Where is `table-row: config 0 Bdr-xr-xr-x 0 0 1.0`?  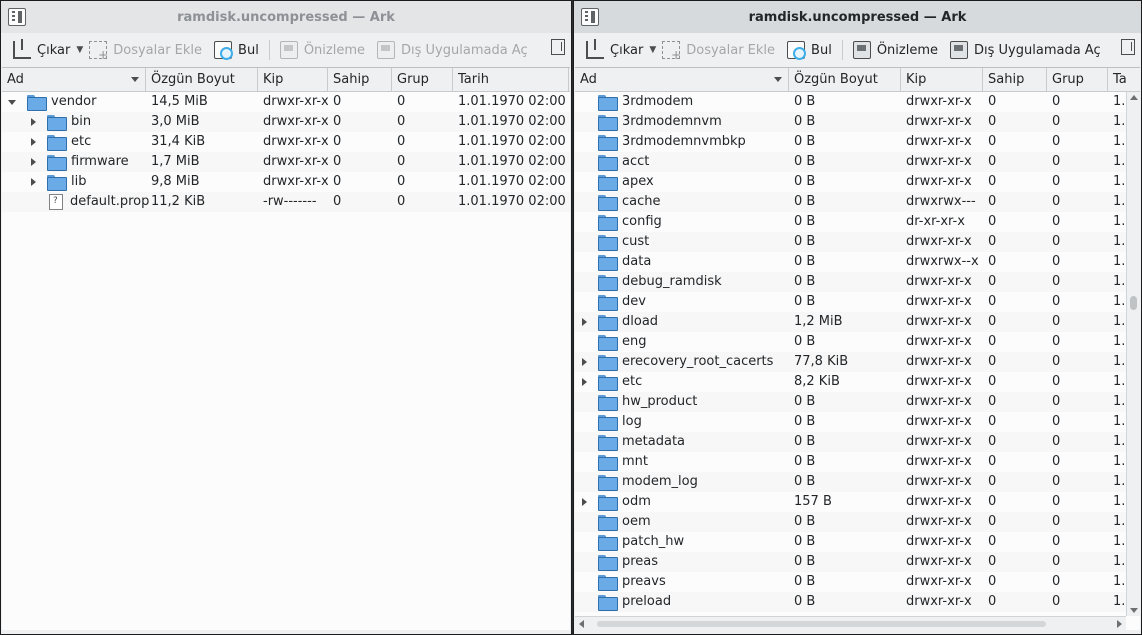 table-row: config 0 Bdr-xr-xr-x 0 0 1.0 is located at coordinates (857, 222).